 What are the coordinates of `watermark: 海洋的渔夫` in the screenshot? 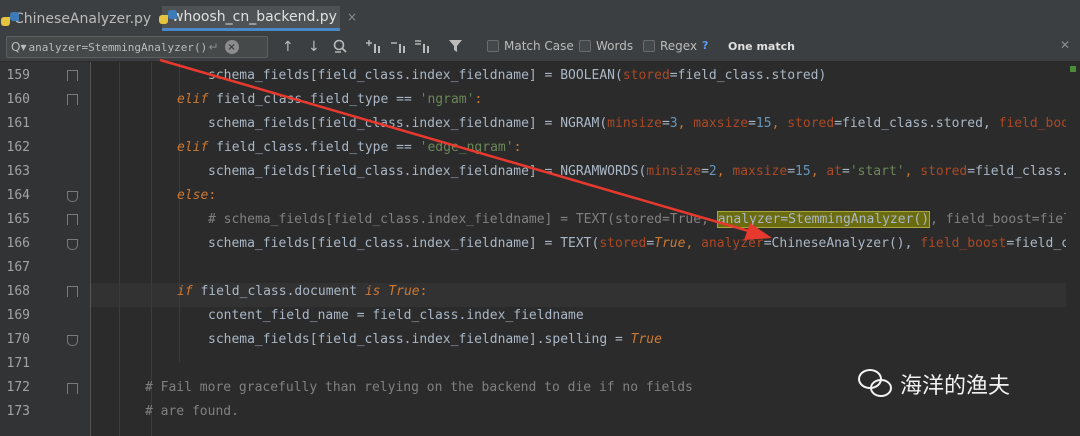 It's located at (934, 384).